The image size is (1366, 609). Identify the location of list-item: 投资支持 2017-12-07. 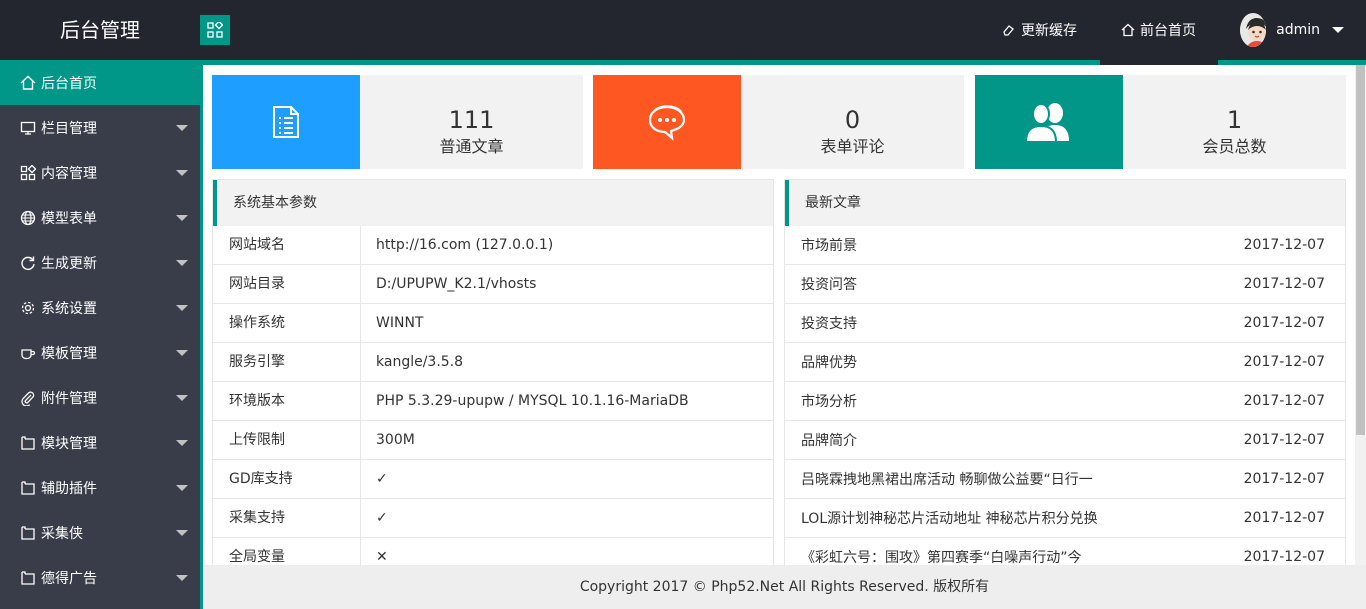
(1065, 323).